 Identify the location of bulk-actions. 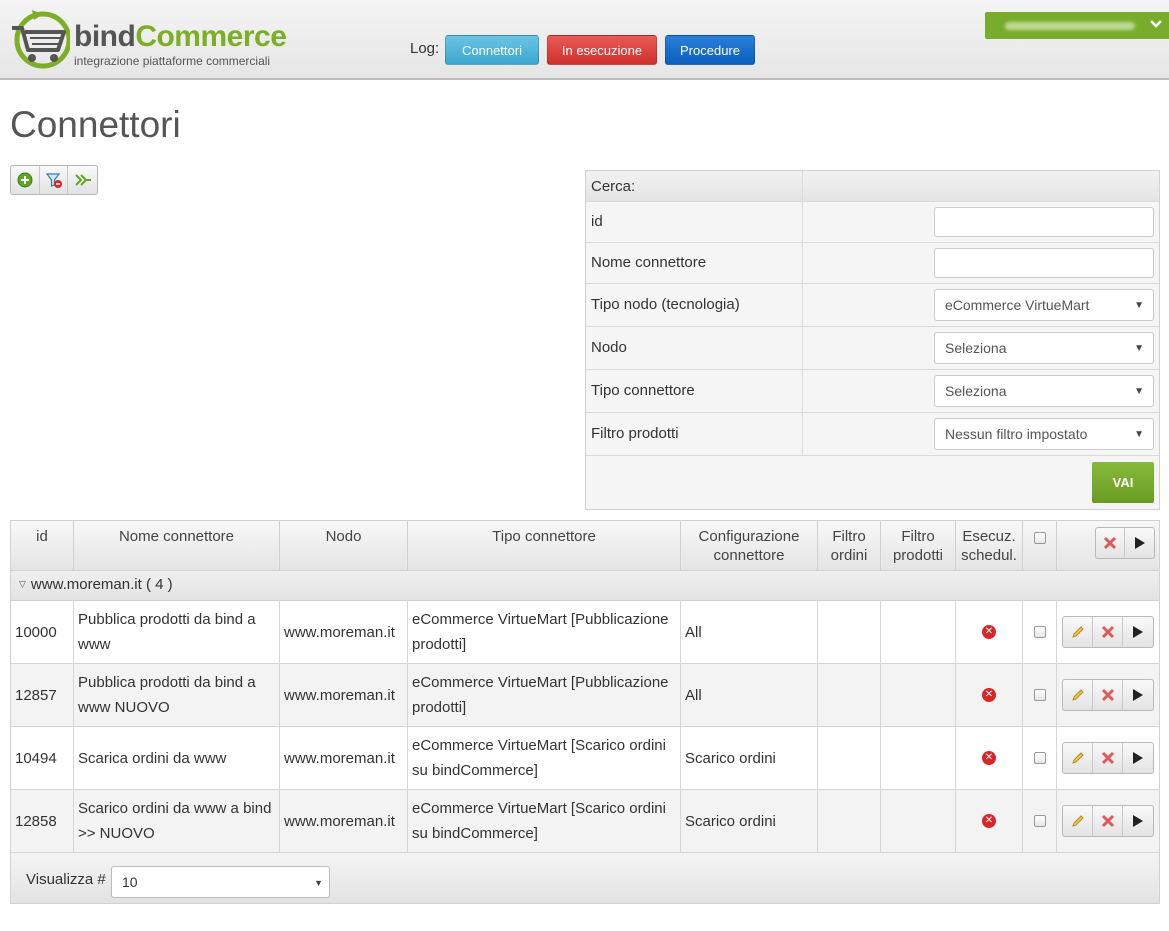
(1125, 543).